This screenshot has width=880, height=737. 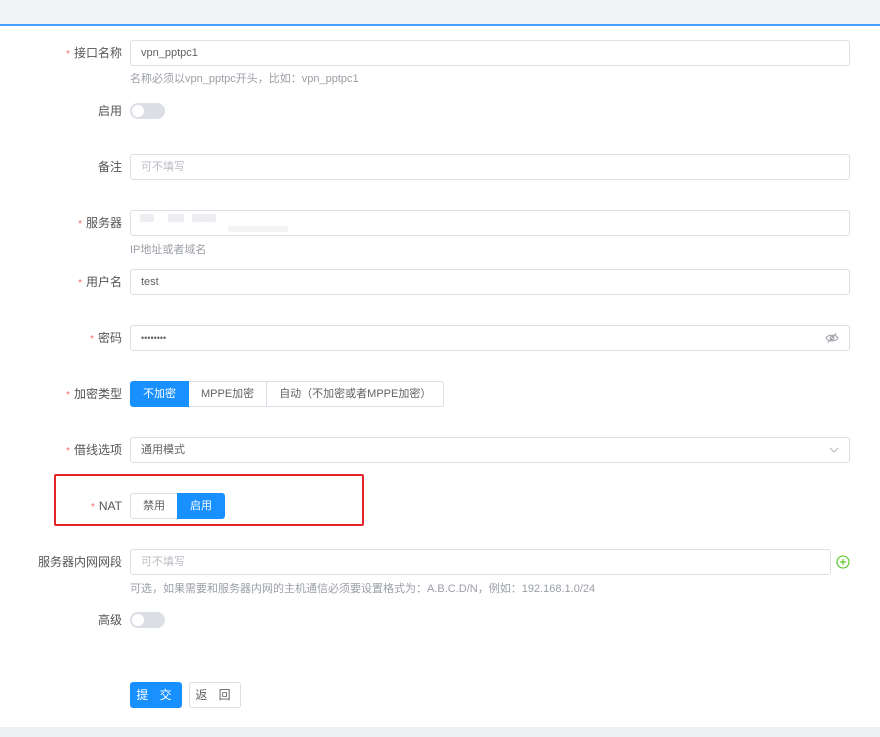 What do you see at coordinates (843, 562) in the screenshot?
I see `plus-circle-icon` at bounding box center [843, 562].